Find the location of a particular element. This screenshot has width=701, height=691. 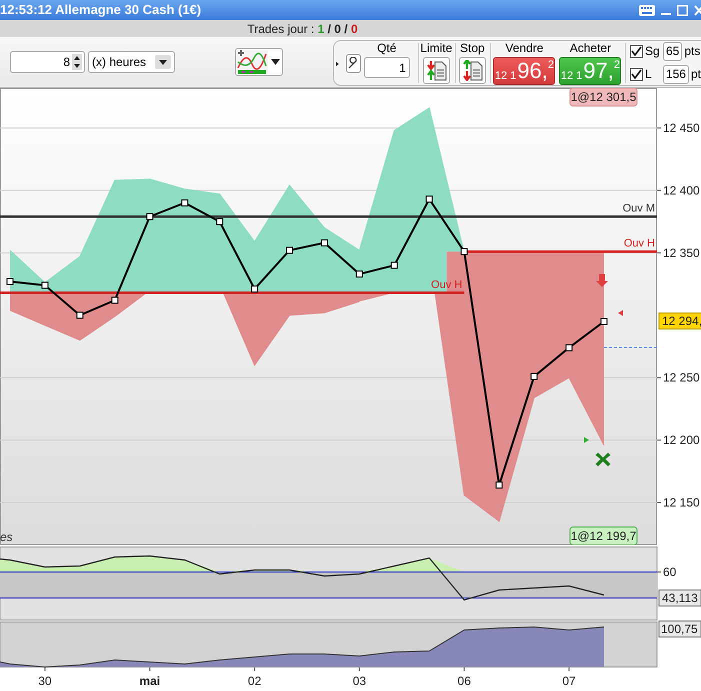

y-axis-label: 12 150 is located at coordinates (681, 503).